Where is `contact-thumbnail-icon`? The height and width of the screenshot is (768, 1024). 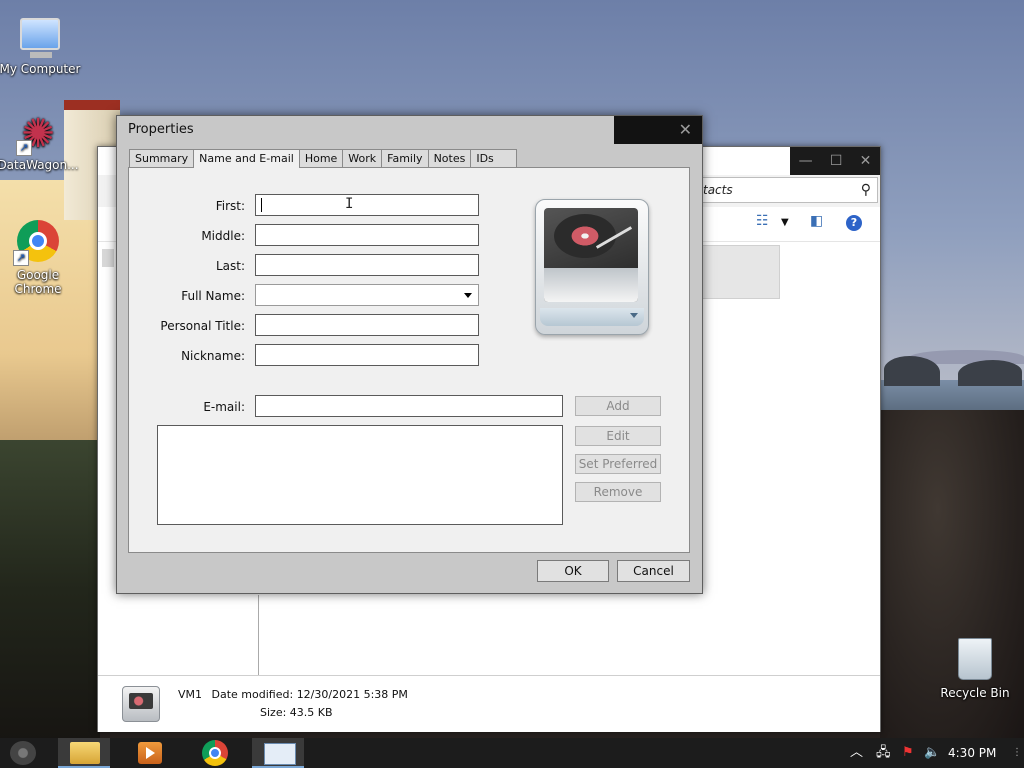 contact-thumbnail-icon is located at coordinates (141, 704).